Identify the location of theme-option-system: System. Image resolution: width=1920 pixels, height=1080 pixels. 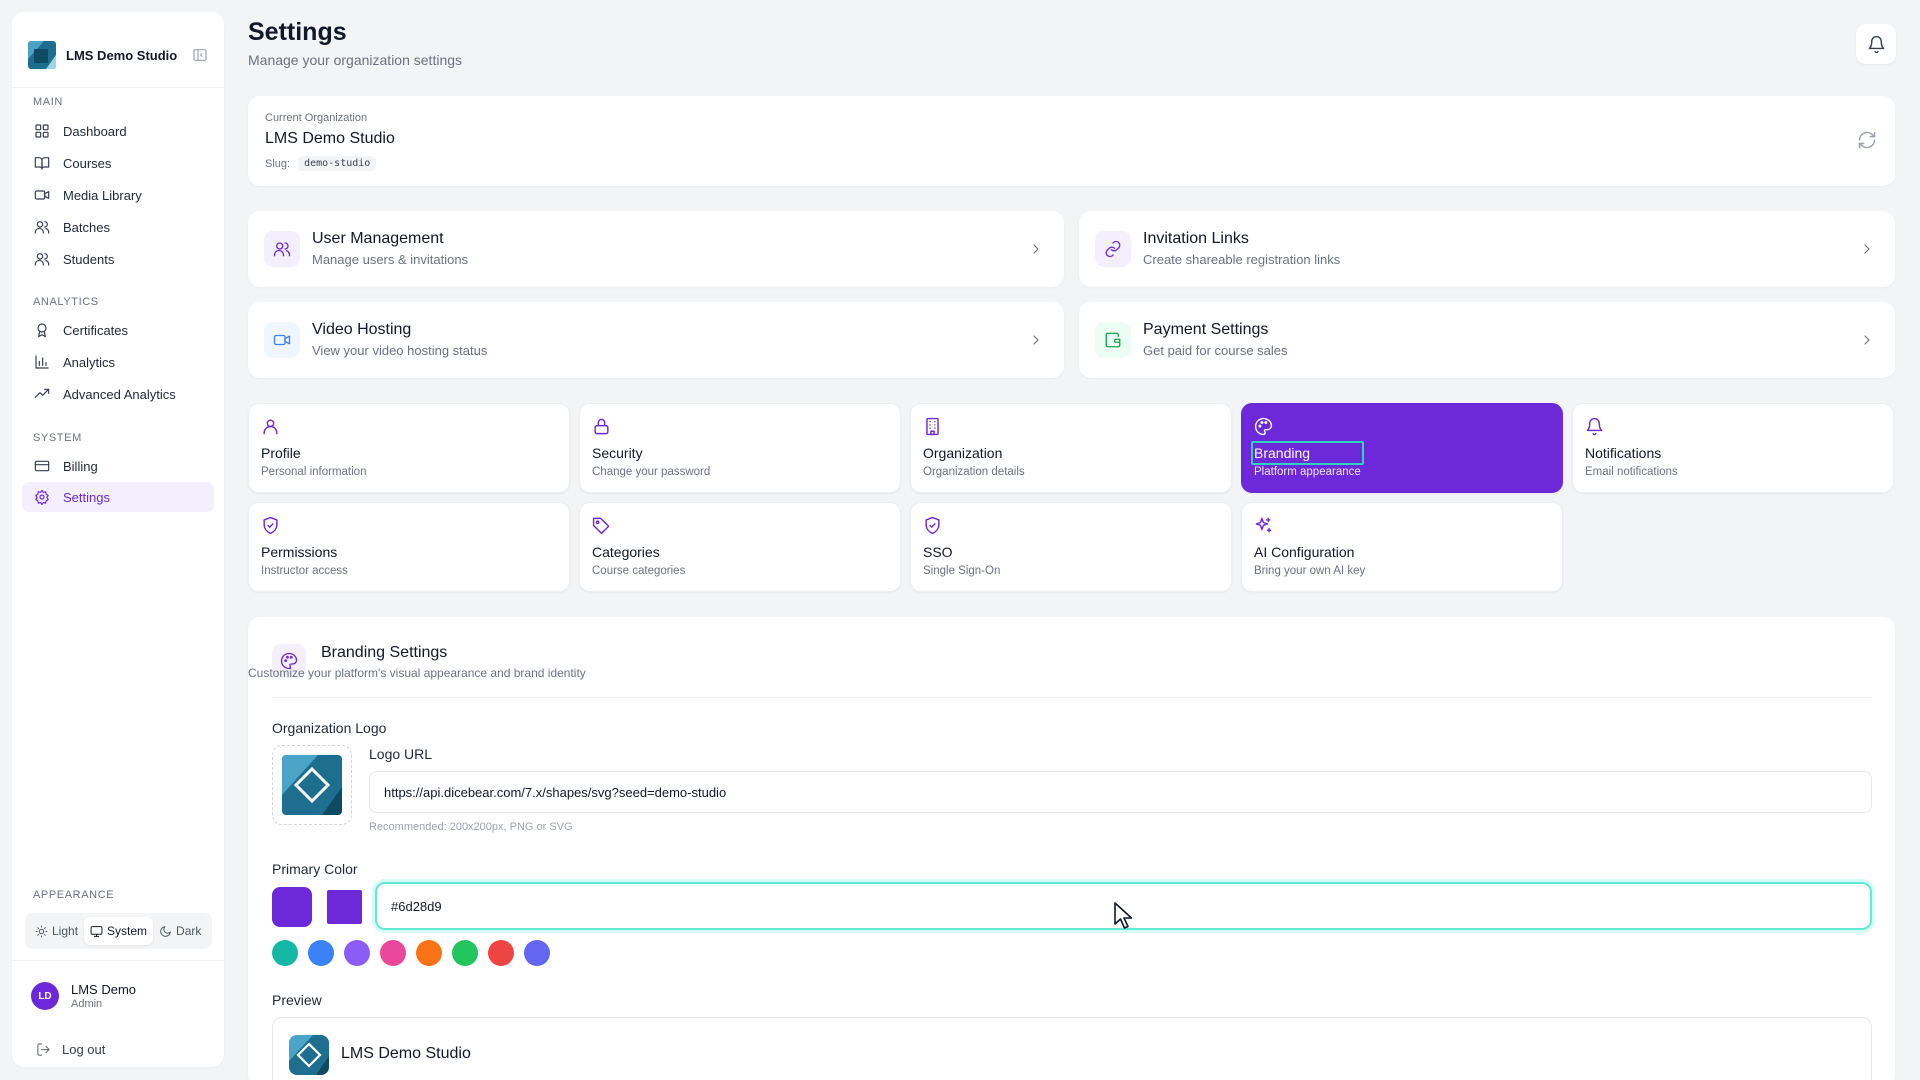
(119, 931).